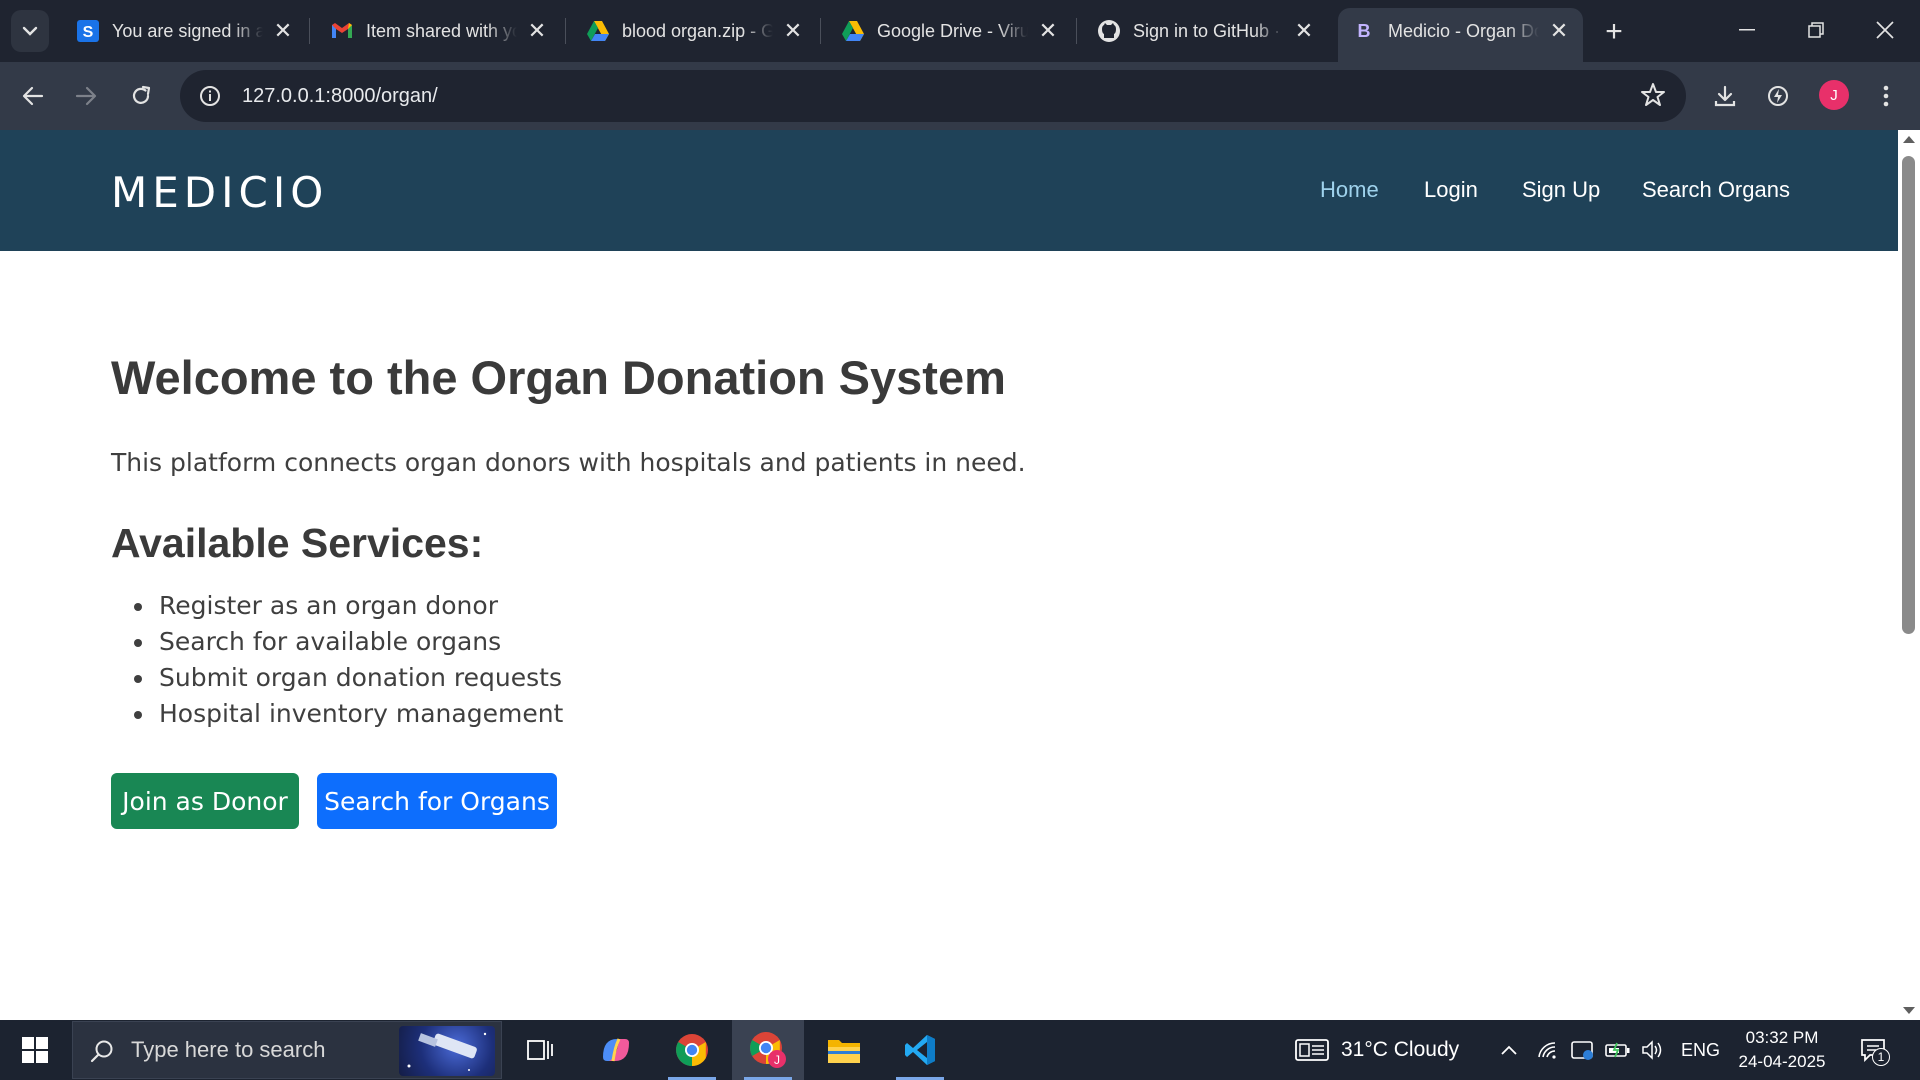 The width and height of the screenshot is (1920, 1080). What do you see at coordinates (228, 1049) in the screenshot?
I see `taskbar-search-placeholder: Type here to search` at bounding box center [228, 1049].